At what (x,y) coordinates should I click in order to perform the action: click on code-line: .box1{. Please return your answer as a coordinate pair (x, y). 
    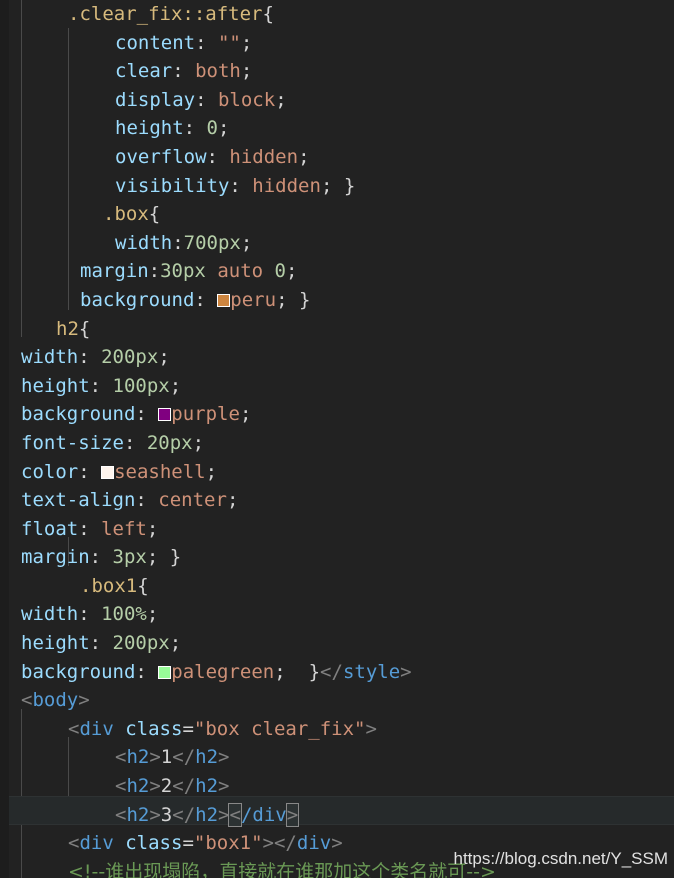
    Looking at the image, I should click on (337, 586).